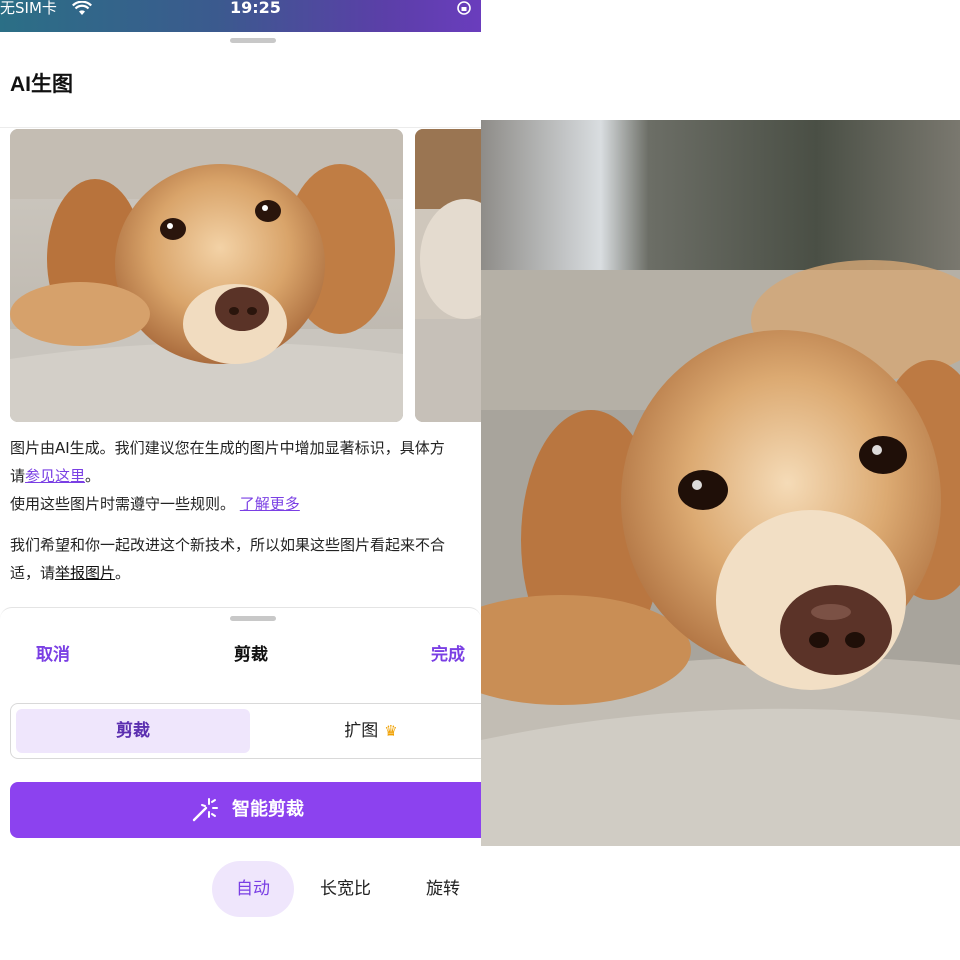 This screenshot has height=960, width=960. I want to click on ai-notice-text: 图片由AI生成。我们建议您在生成的图片中增加显著标识，具体方, so click(227, 448).